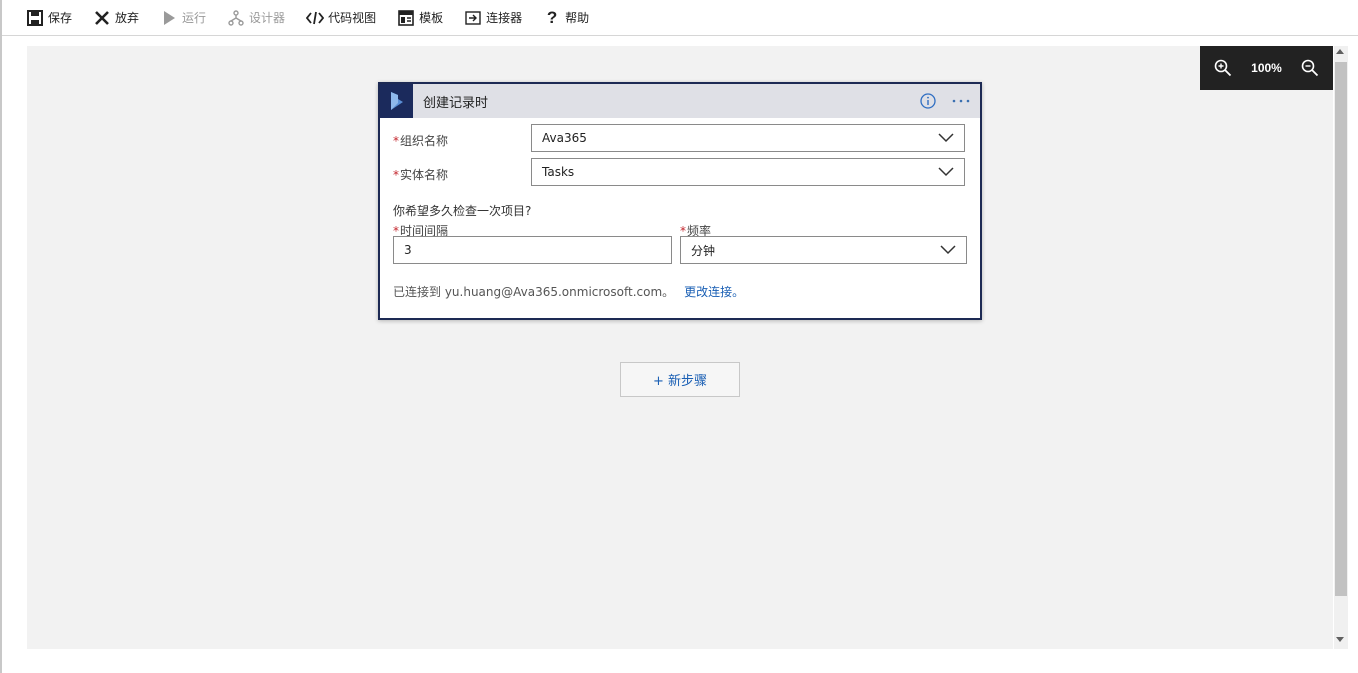 This screenshot has height=673, width=1358. I want to click on window-left-border, so click(1, 336).